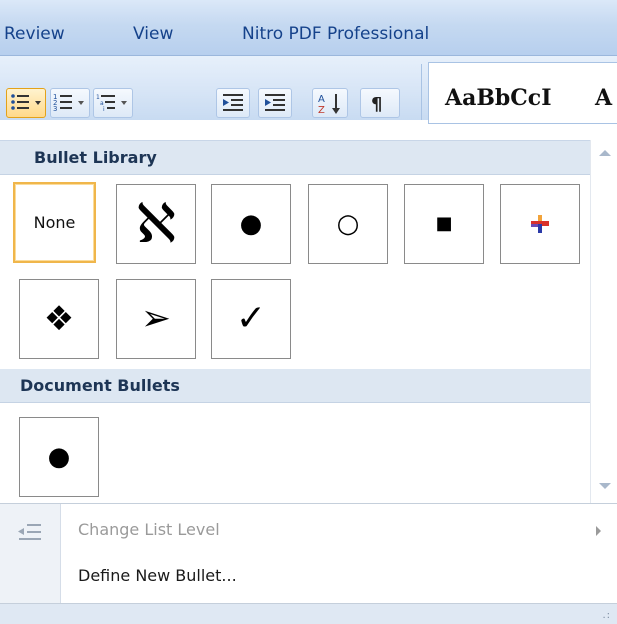  I want to click on decrease-indent-button, so click(233, 103).